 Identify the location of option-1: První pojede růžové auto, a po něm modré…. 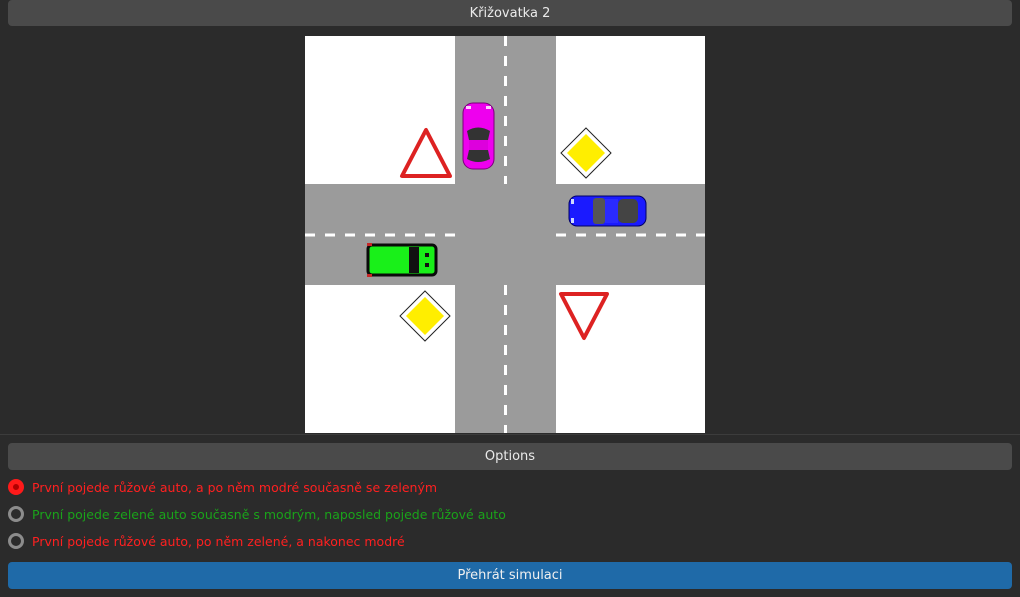
(222, 487).